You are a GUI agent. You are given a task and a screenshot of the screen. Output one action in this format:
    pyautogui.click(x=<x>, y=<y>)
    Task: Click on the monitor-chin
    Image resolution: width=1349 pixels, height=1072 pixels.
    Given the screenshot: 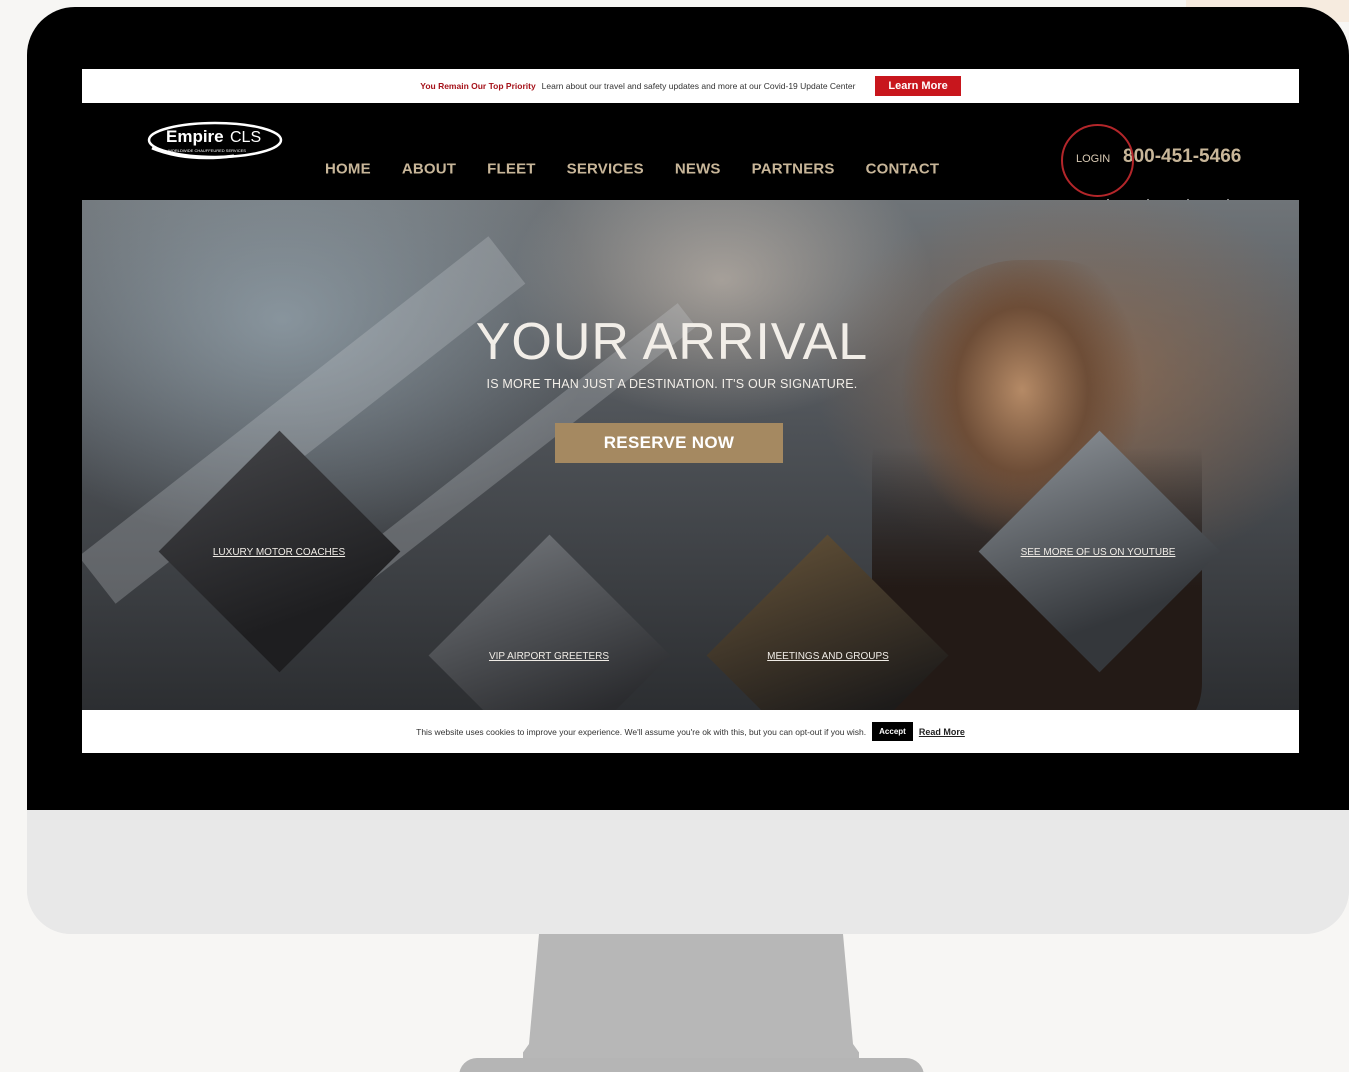 What is the action you would take?
    pyautogui.click(x=688, y=872)
    